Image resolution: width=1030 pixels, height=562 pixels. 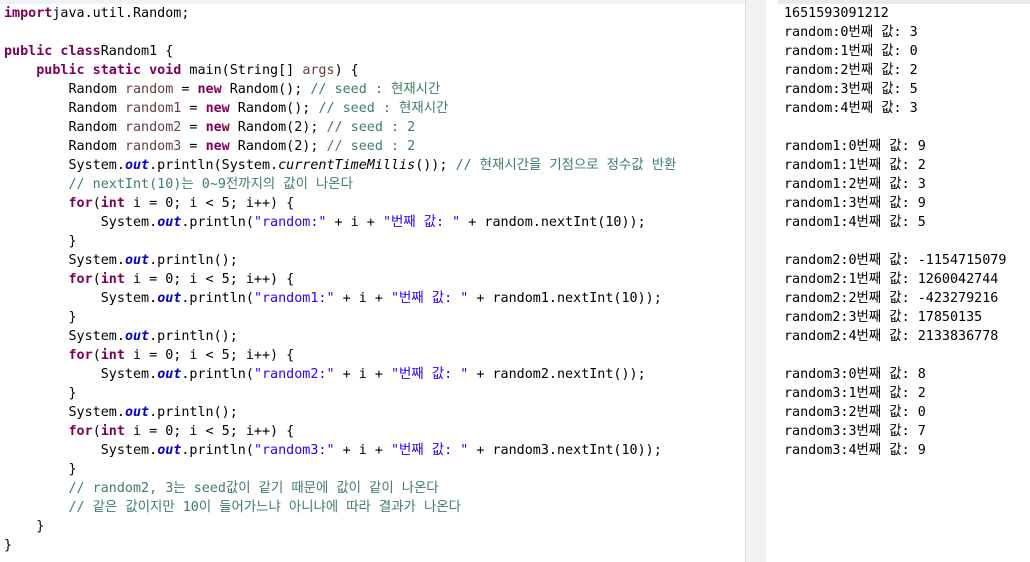 What do you see at coordinates (855, 165) in the screenshot?
I see `console-line: random1:1번째 값: 2` at bounding box center [855, 165].